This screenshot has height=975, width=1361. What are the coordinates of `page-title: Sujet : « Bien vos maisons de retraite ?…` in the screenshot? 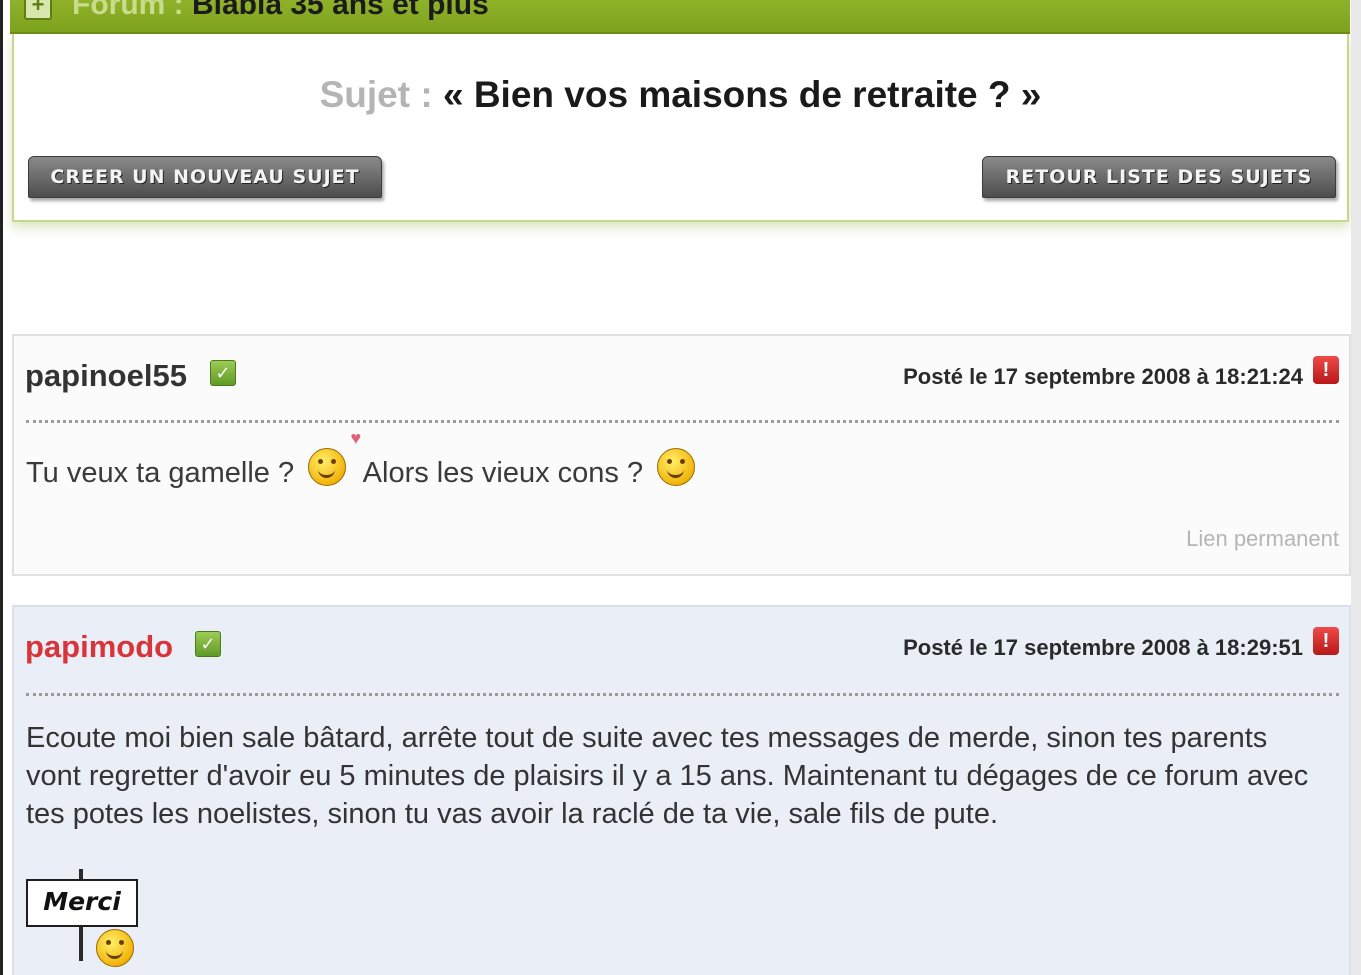 It's located at (680, 95).